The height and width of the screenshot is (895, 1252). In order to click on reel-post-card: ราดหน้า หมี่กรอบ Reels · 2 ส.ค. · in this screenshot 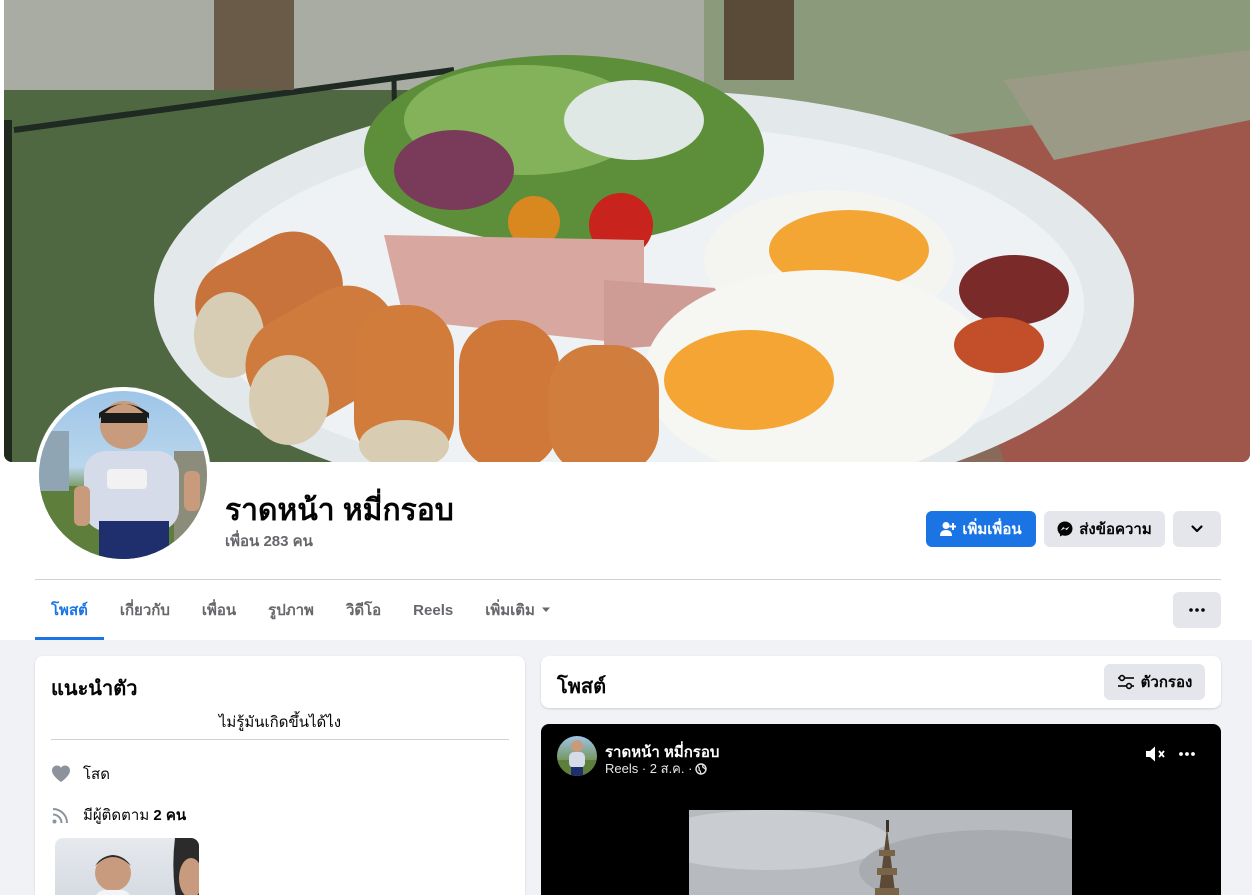, I will do `click(881, 809)`.